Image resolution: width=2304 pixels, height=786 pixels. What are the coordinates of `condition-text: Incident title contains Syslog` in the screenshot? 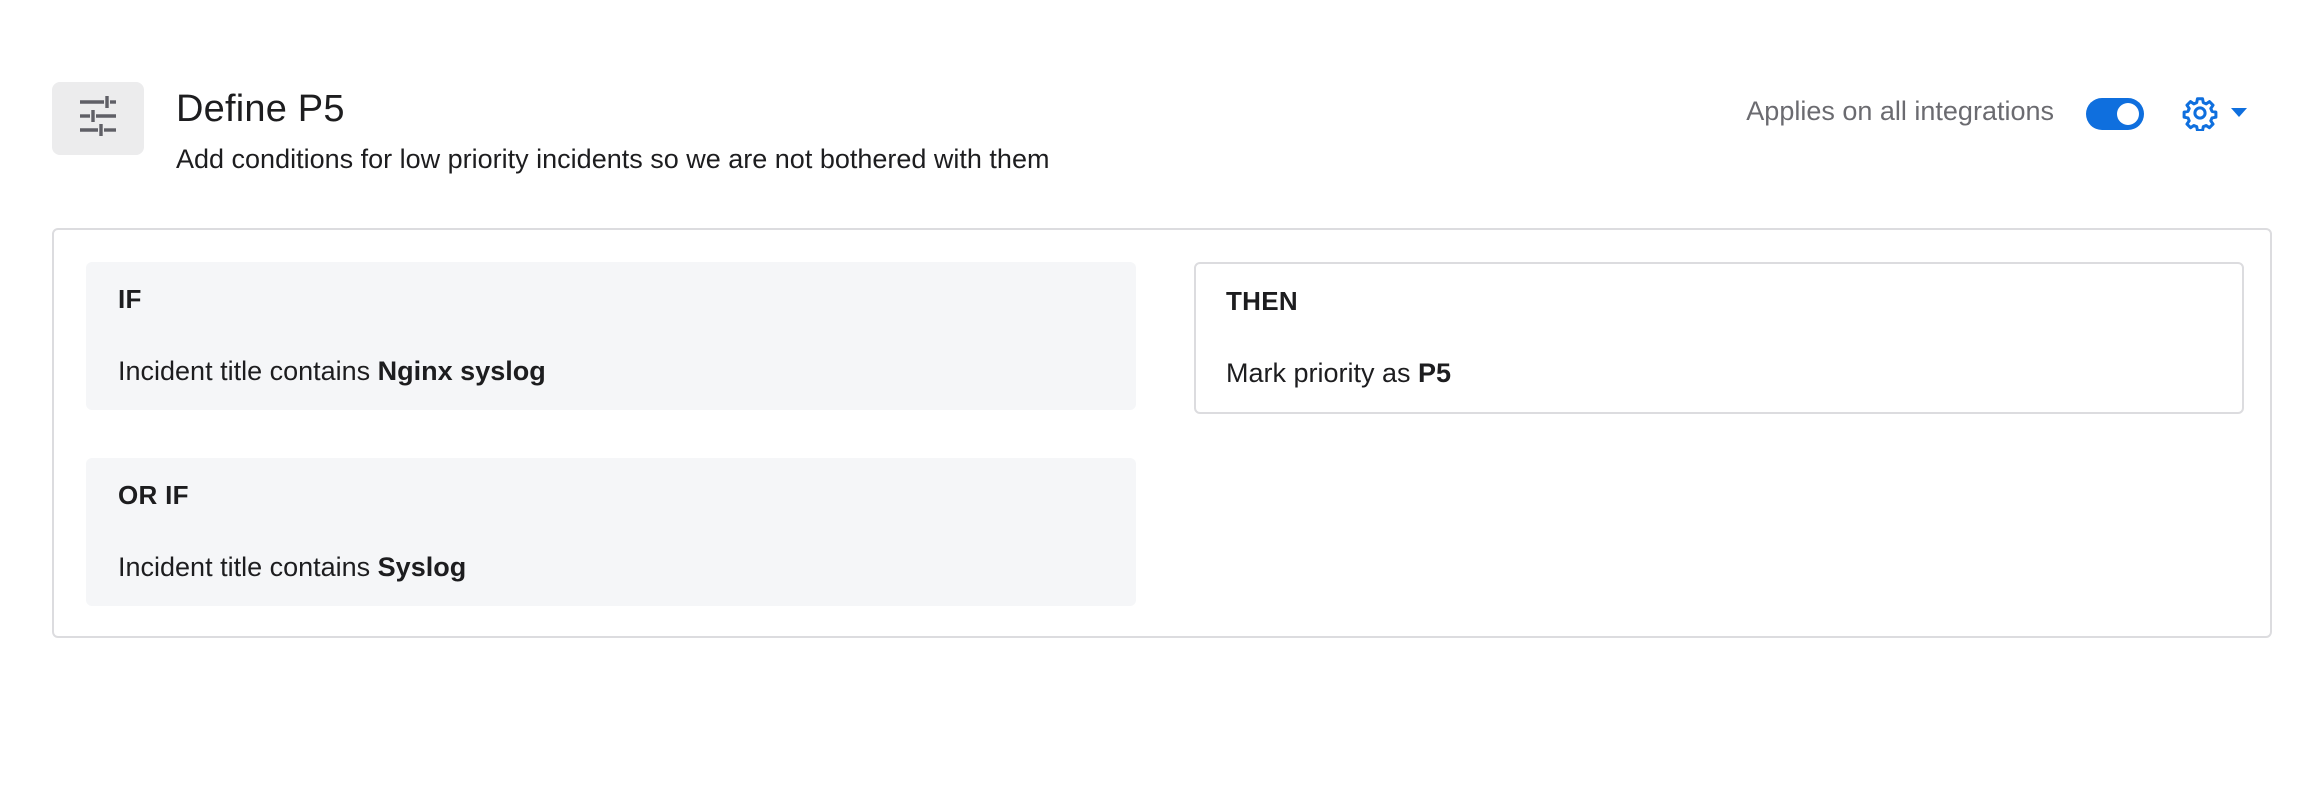 It's located at (292, 567).